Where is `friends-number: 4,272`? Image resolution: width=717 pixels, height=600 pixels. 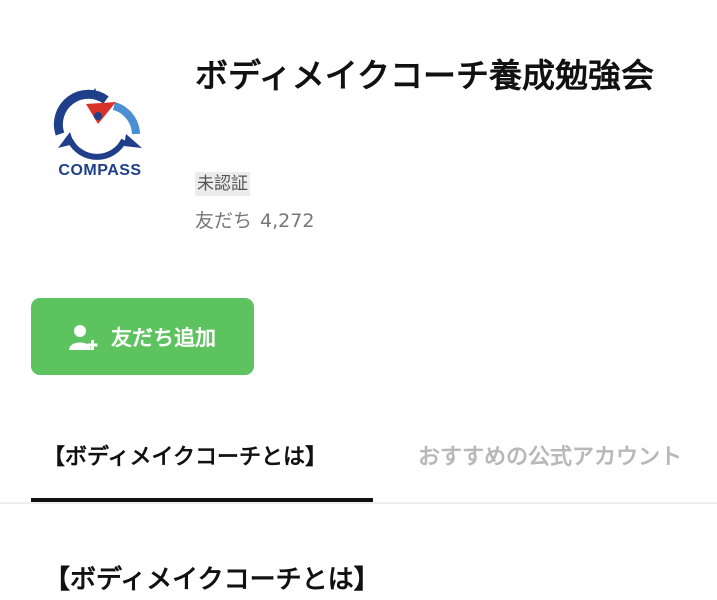 friends-number: 4,272 is located at coordinates (287, 221).